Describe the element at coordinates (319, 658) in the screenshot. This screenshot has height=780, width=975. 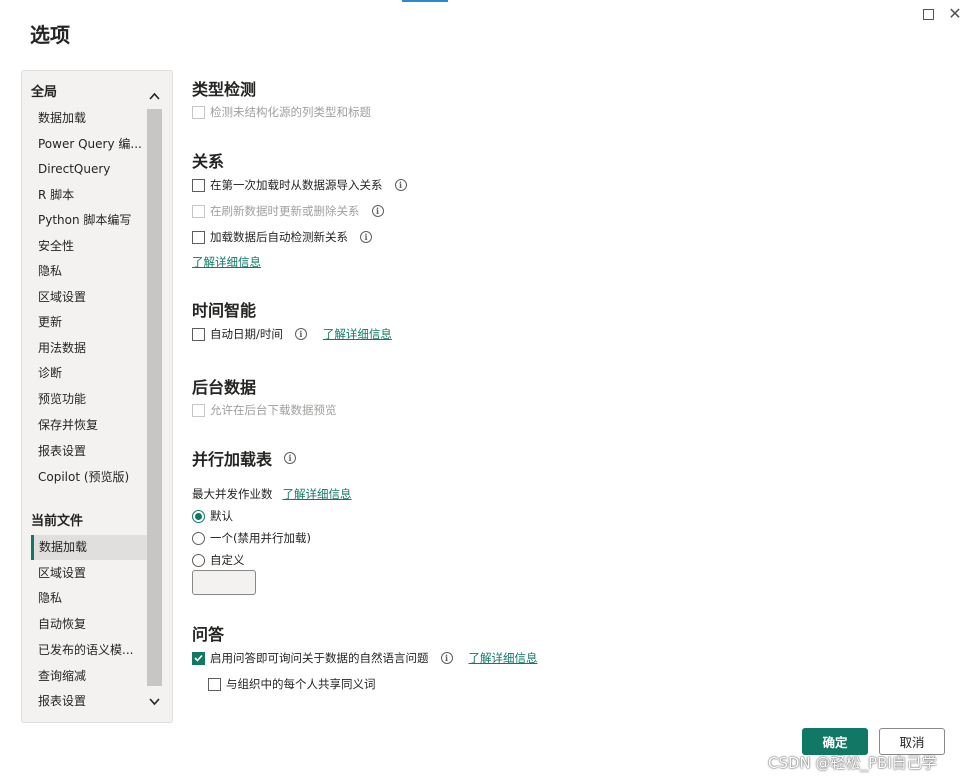
I see `enable-qa-label: 启用问答即可询问关于数据的自然语言问题` at that location.